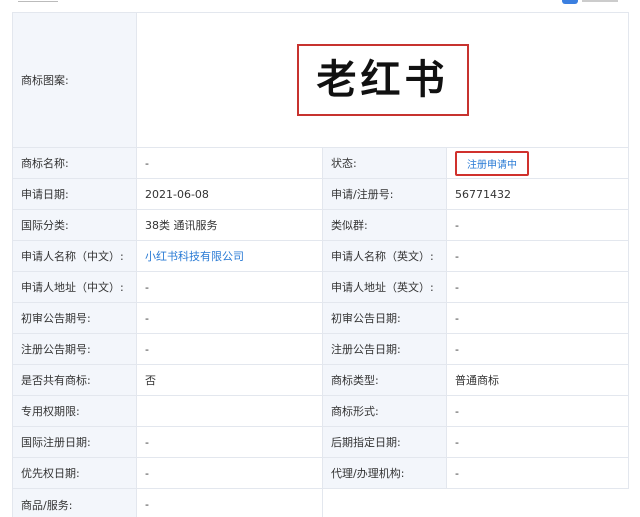 The image size is (640, 517). I want to click on table-row: 专用权期限: 商标形式: -, so click(320, 411).